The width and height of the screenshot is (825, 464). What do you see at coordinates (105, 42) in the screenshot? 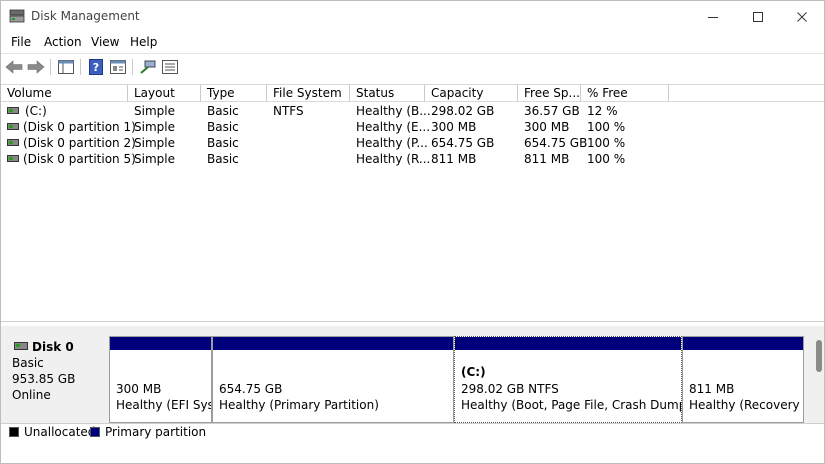
I see `menu-view: View` at bounding box center [105, 42].